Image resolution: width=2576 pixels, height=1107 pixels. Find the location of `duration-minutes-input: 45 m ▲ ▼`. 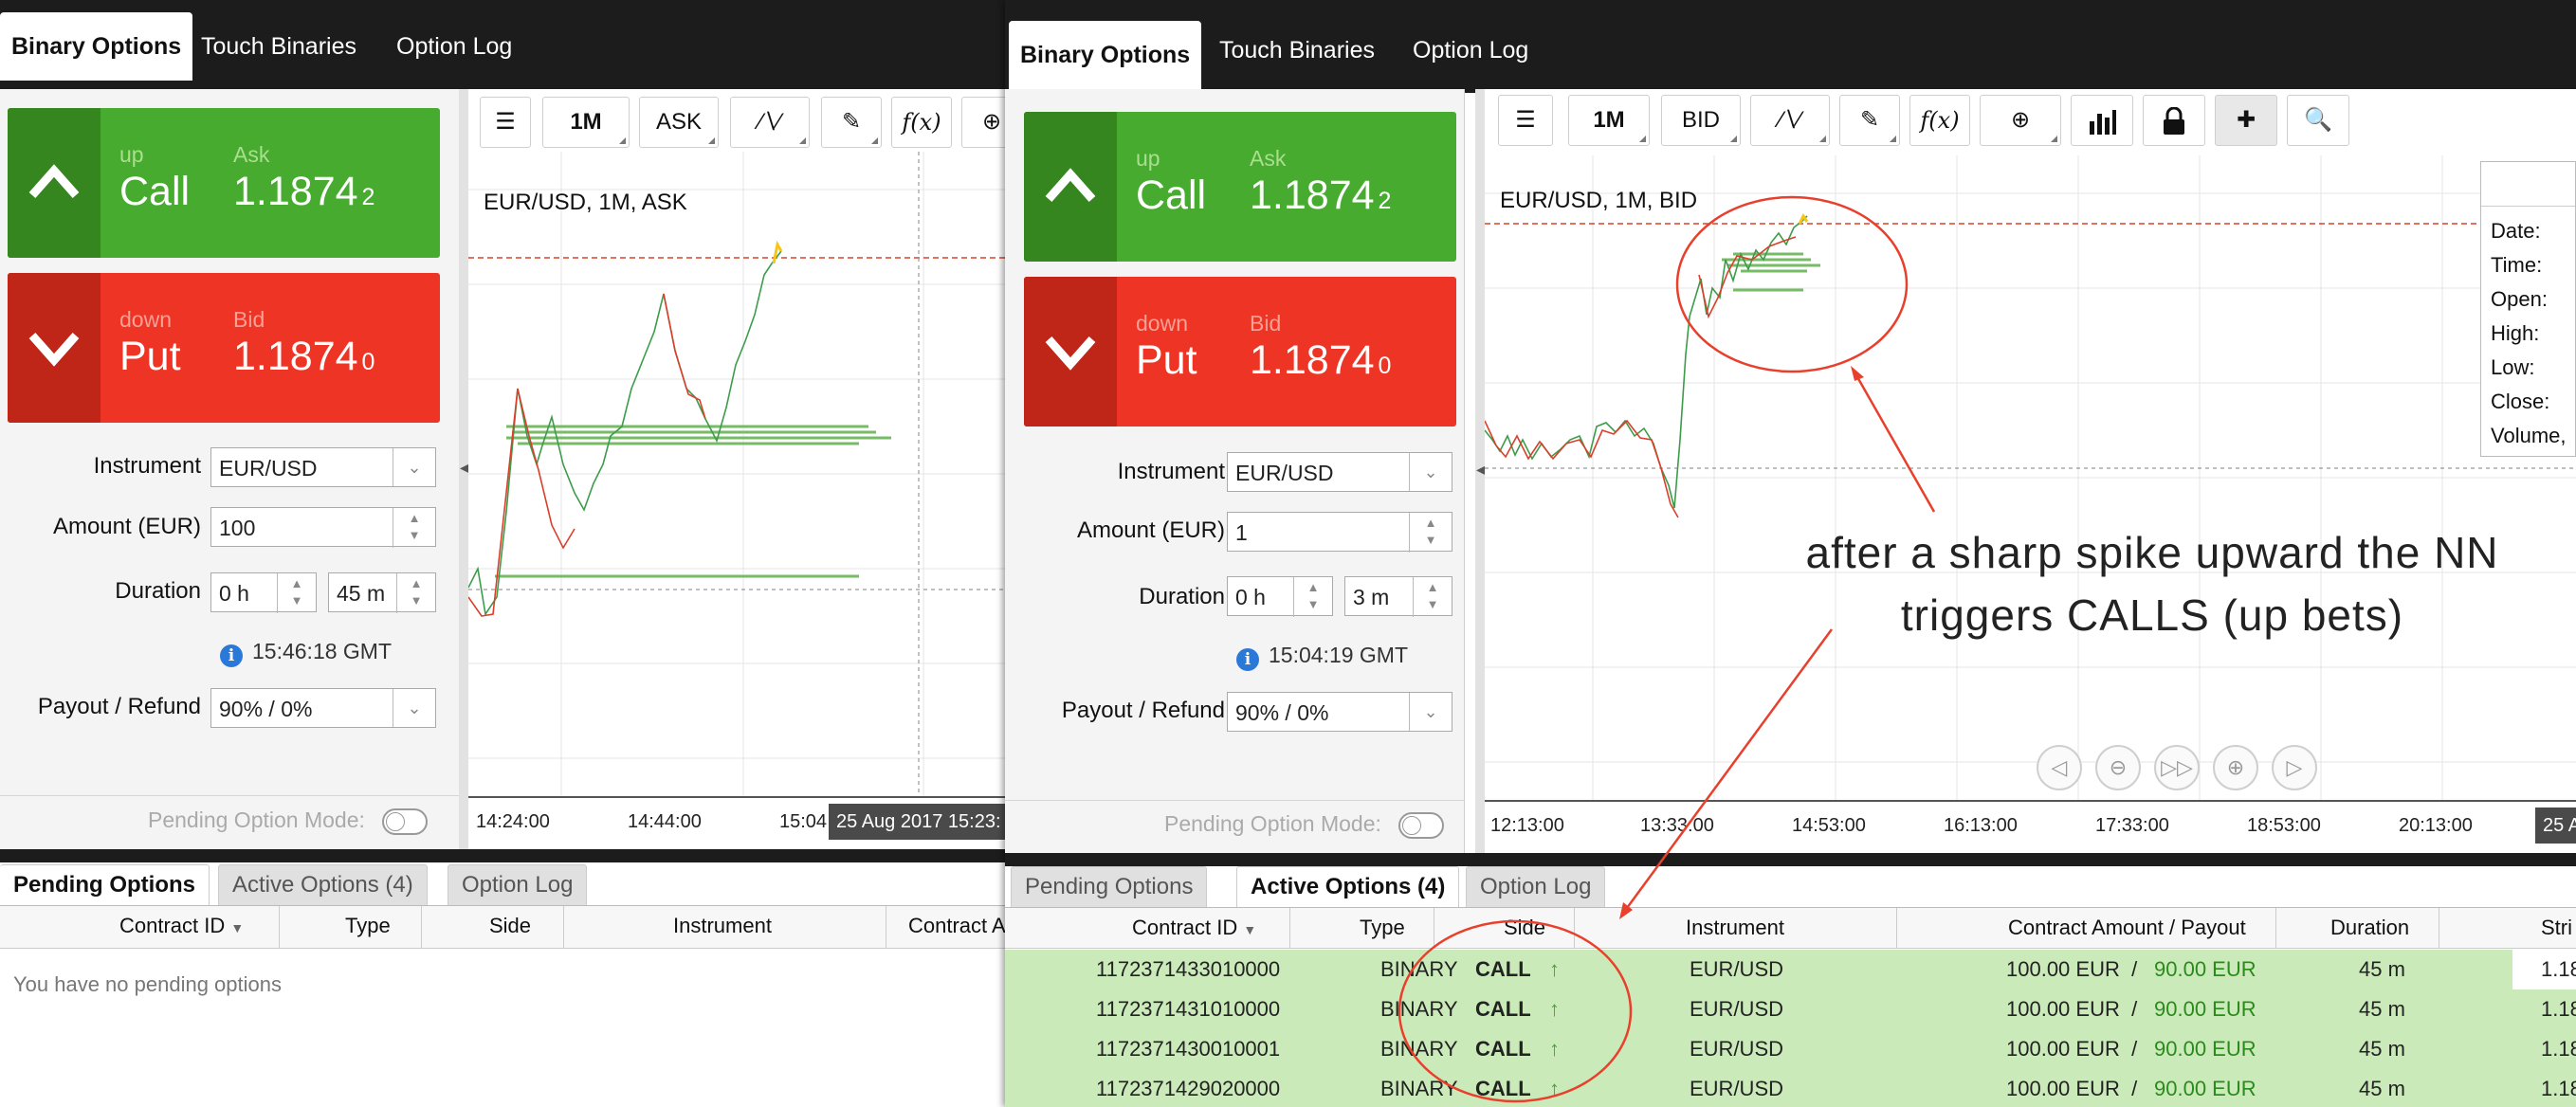

duration-minutes-input: 45 m ▲ ▼ is located at coordinates (382, 592).